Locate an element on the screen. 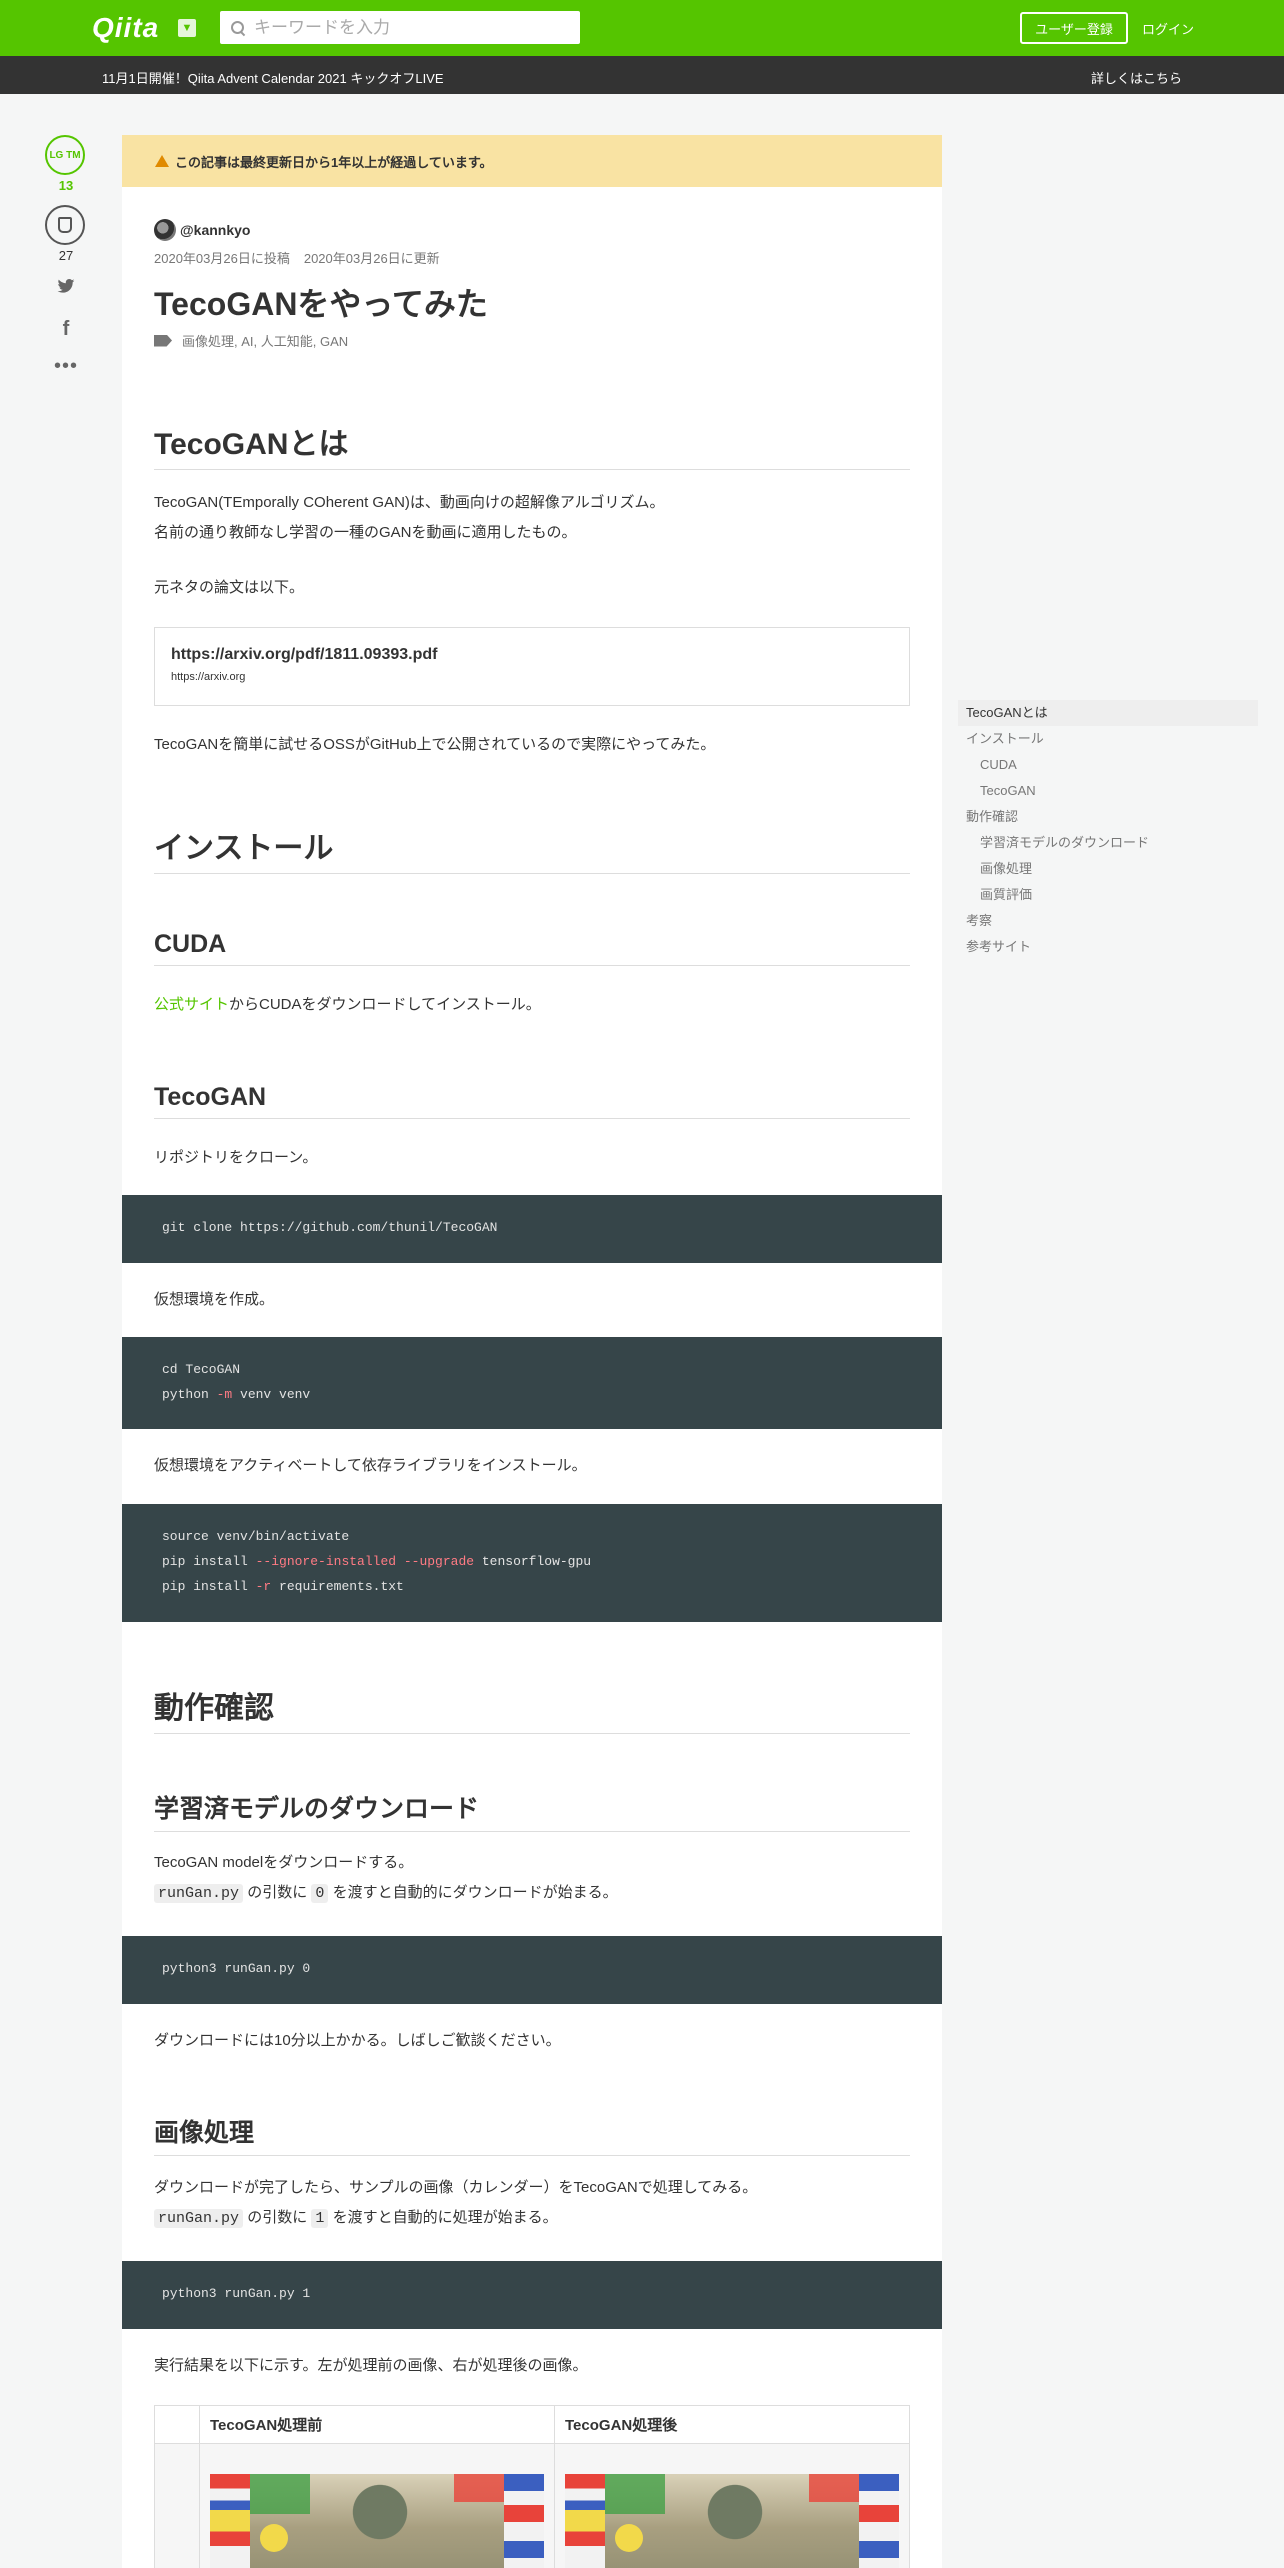  official-site-link: 公式サイト is located at coordinates (191, 1004).